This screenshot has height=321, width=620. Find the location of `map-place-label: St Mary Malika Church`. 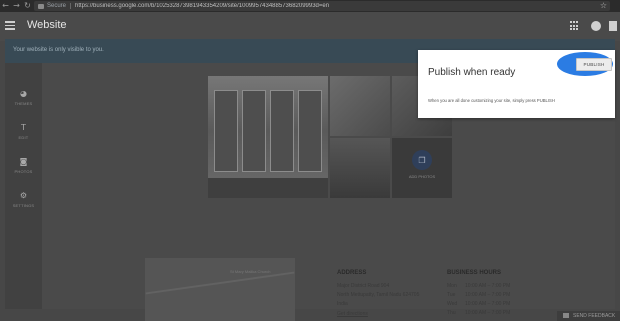

map-place-label: St Mary Malika Church is located at coordinates (250, 271).